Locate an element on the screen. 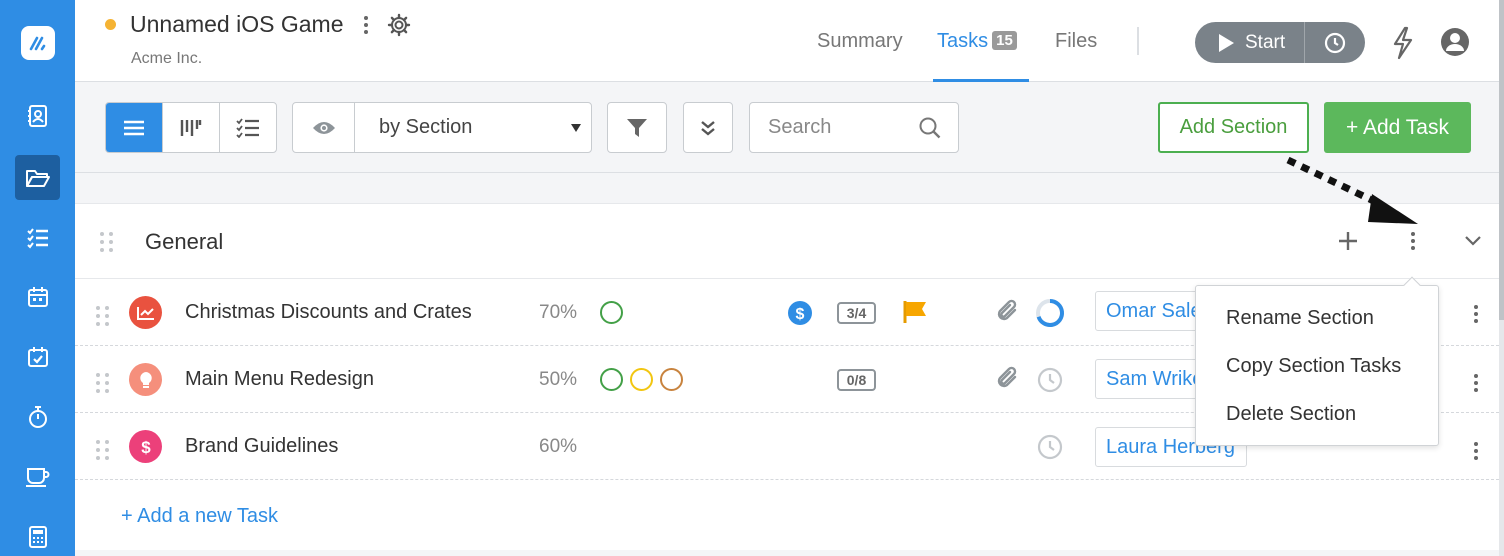 This screenshot has width=1504, height=556. checklist-icon is located at coordinates (247, 127).